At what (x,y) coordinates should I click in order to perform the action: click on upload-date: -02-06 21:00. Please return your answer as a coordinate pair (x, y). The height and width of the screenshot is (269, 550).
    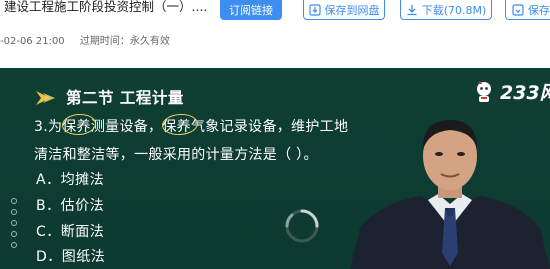
    Looking at the image, I should click on (32, 41).